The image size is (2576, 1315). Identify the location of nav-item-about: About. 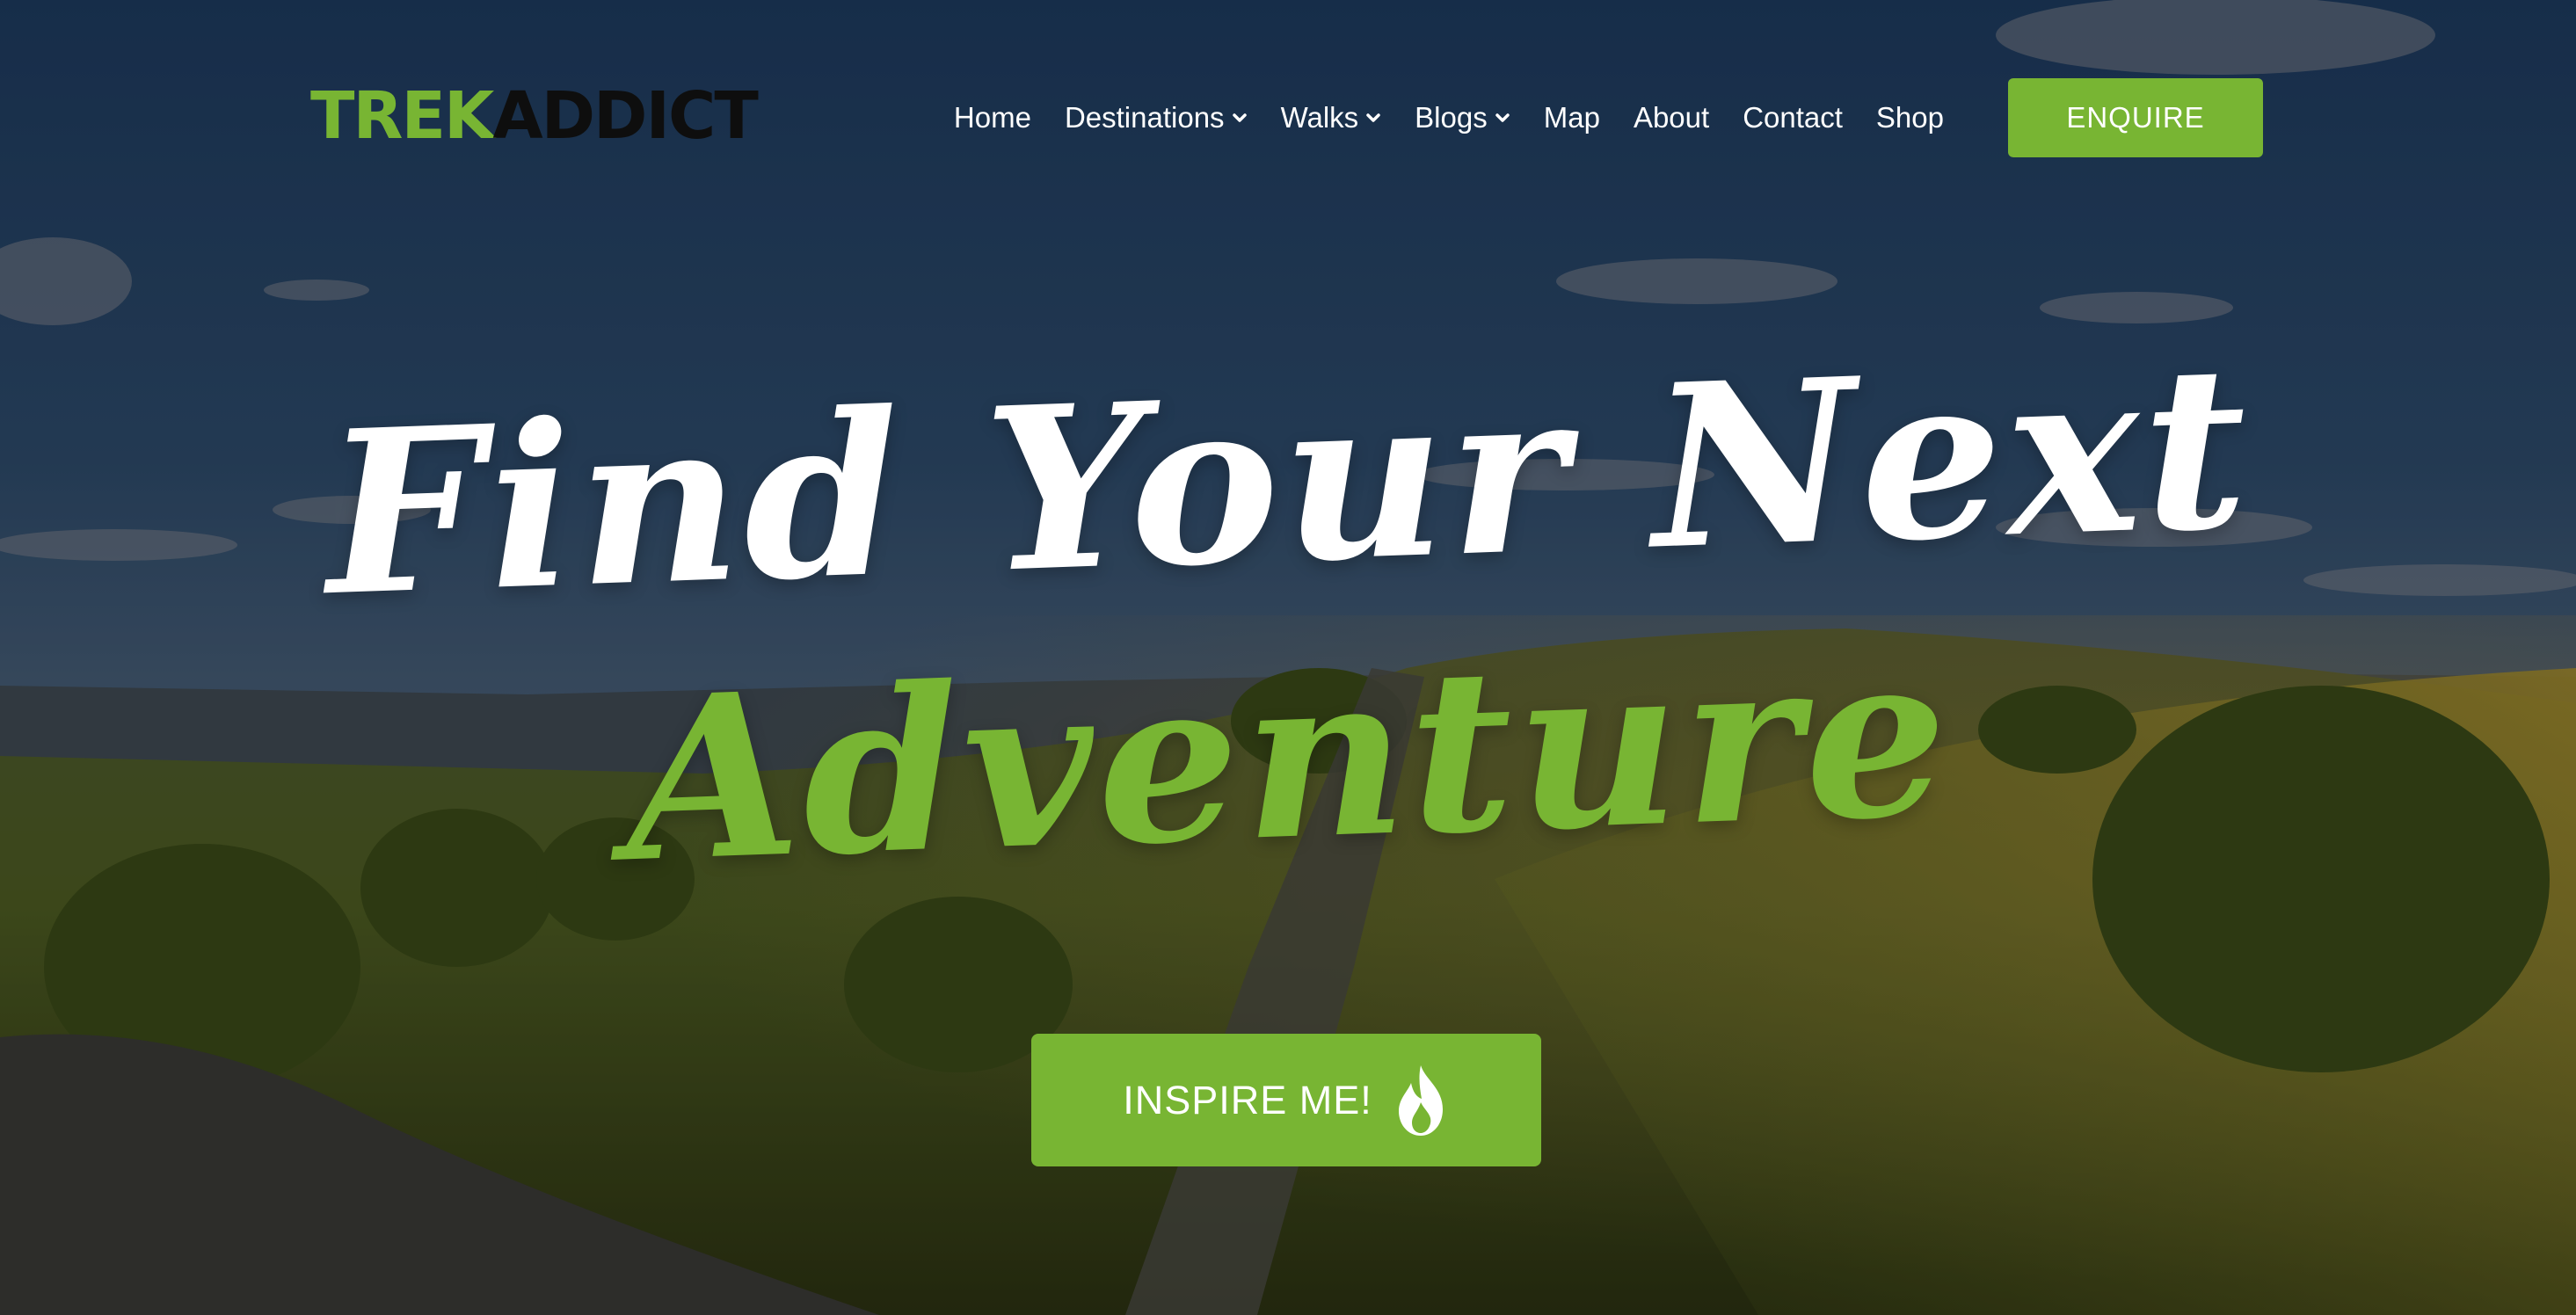
(1671, 117).